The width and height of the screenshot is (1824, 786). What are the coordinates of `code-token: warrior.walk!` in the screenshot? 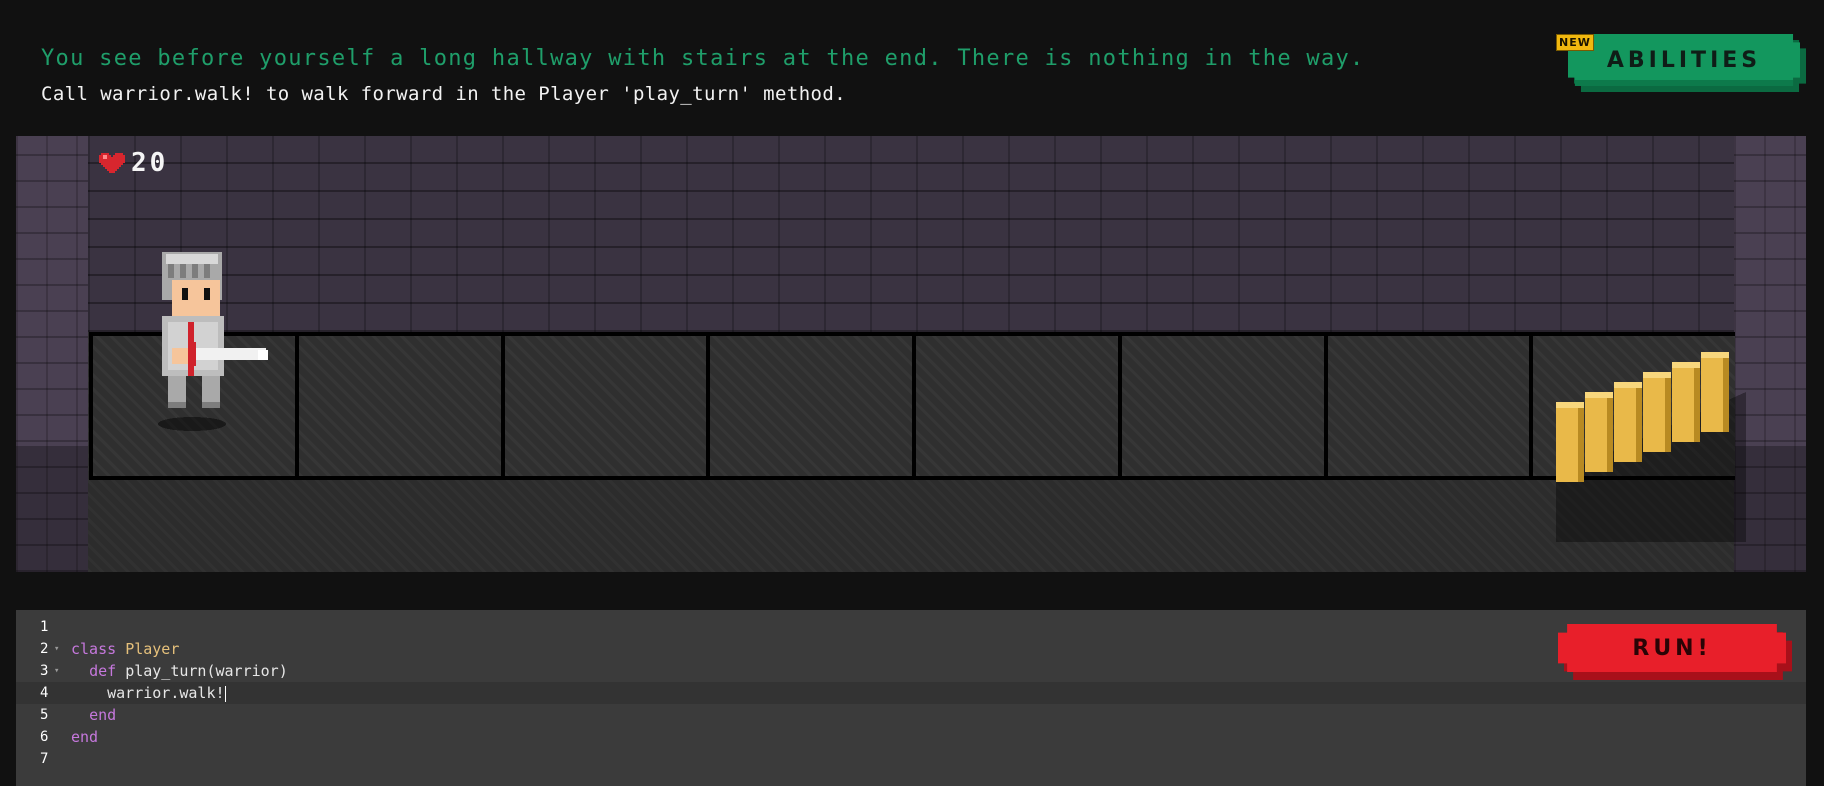 It's located at (148, 693).